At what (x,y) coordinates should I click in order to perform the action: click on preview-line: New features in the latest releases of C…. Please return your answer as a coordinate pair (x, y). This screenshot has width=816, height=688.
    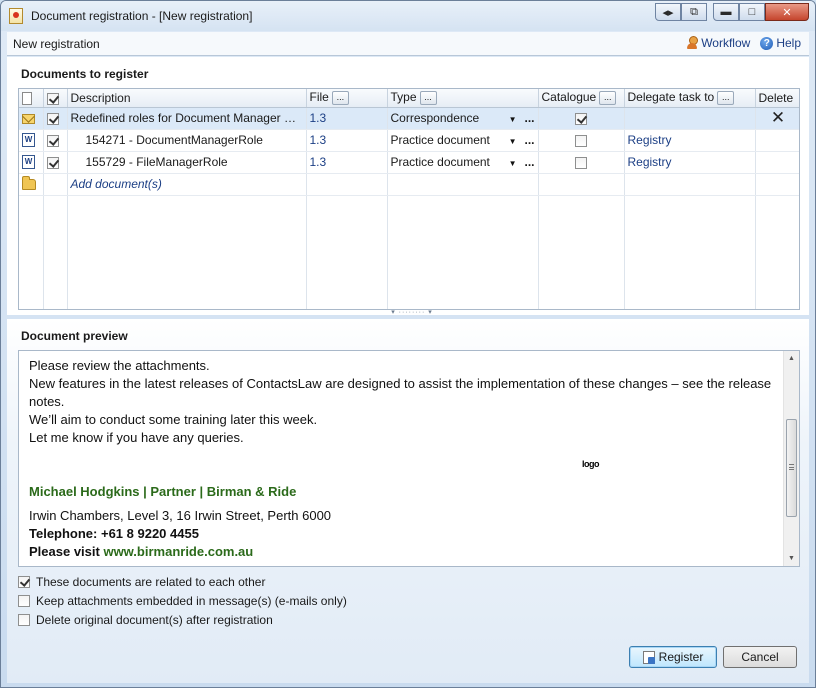
    Looking at the image, I should click on (400, 392).